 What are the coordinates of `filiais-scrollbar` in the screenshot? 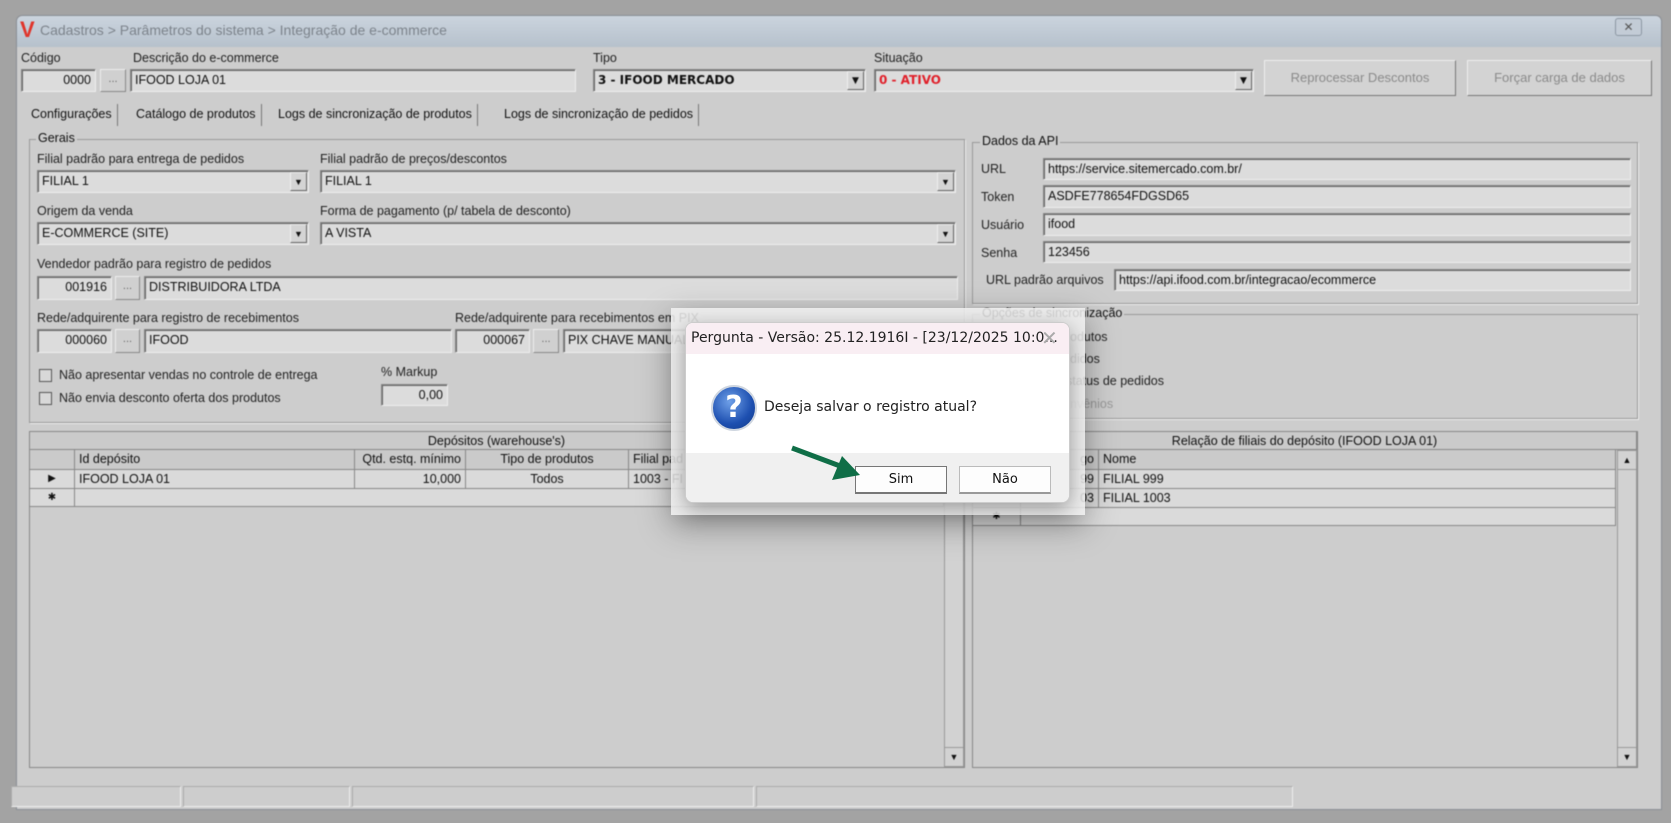 It's located at (1627, 608).